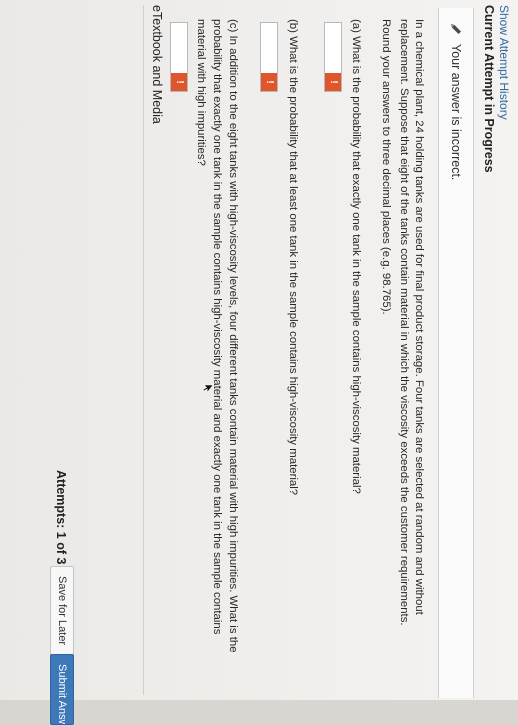  Describe the element at coordinates (269, 57) in the screenshot. I see `part-b-answer-input: !` at that location.